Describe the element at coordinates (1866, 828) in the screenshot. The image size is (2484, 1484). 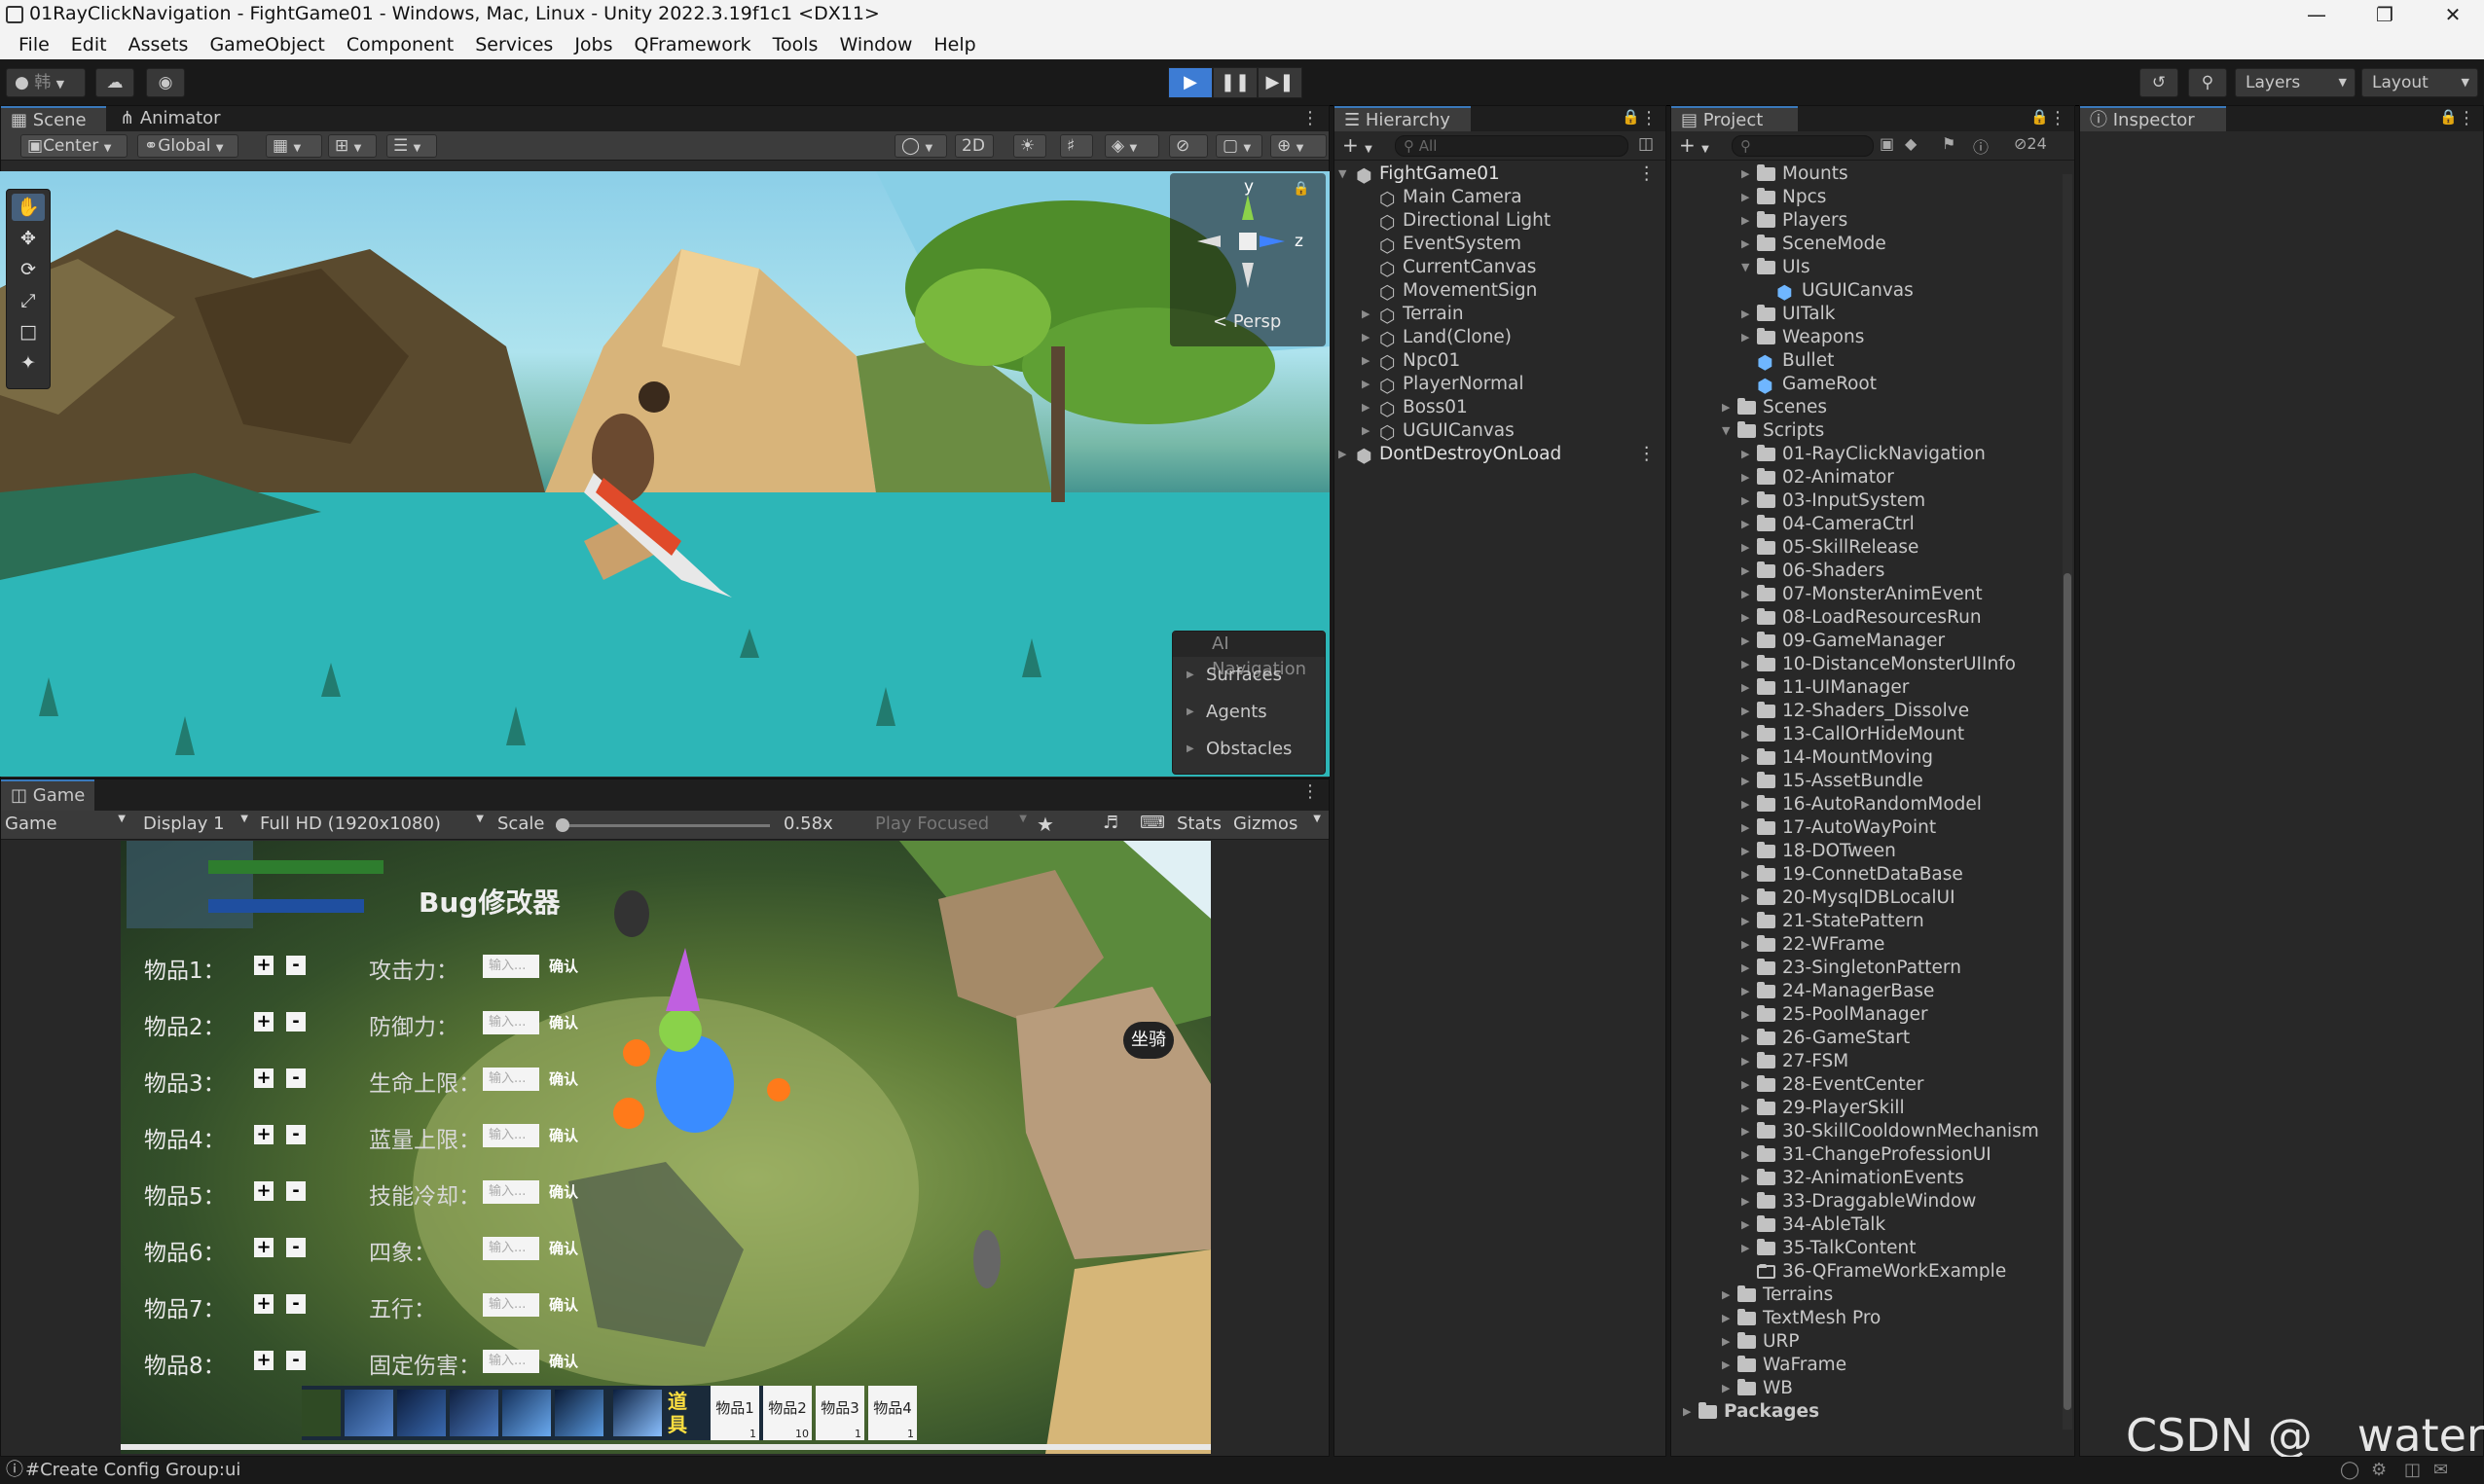
I see `project-item: ▶ 17-AutoWayPoint` at that location.